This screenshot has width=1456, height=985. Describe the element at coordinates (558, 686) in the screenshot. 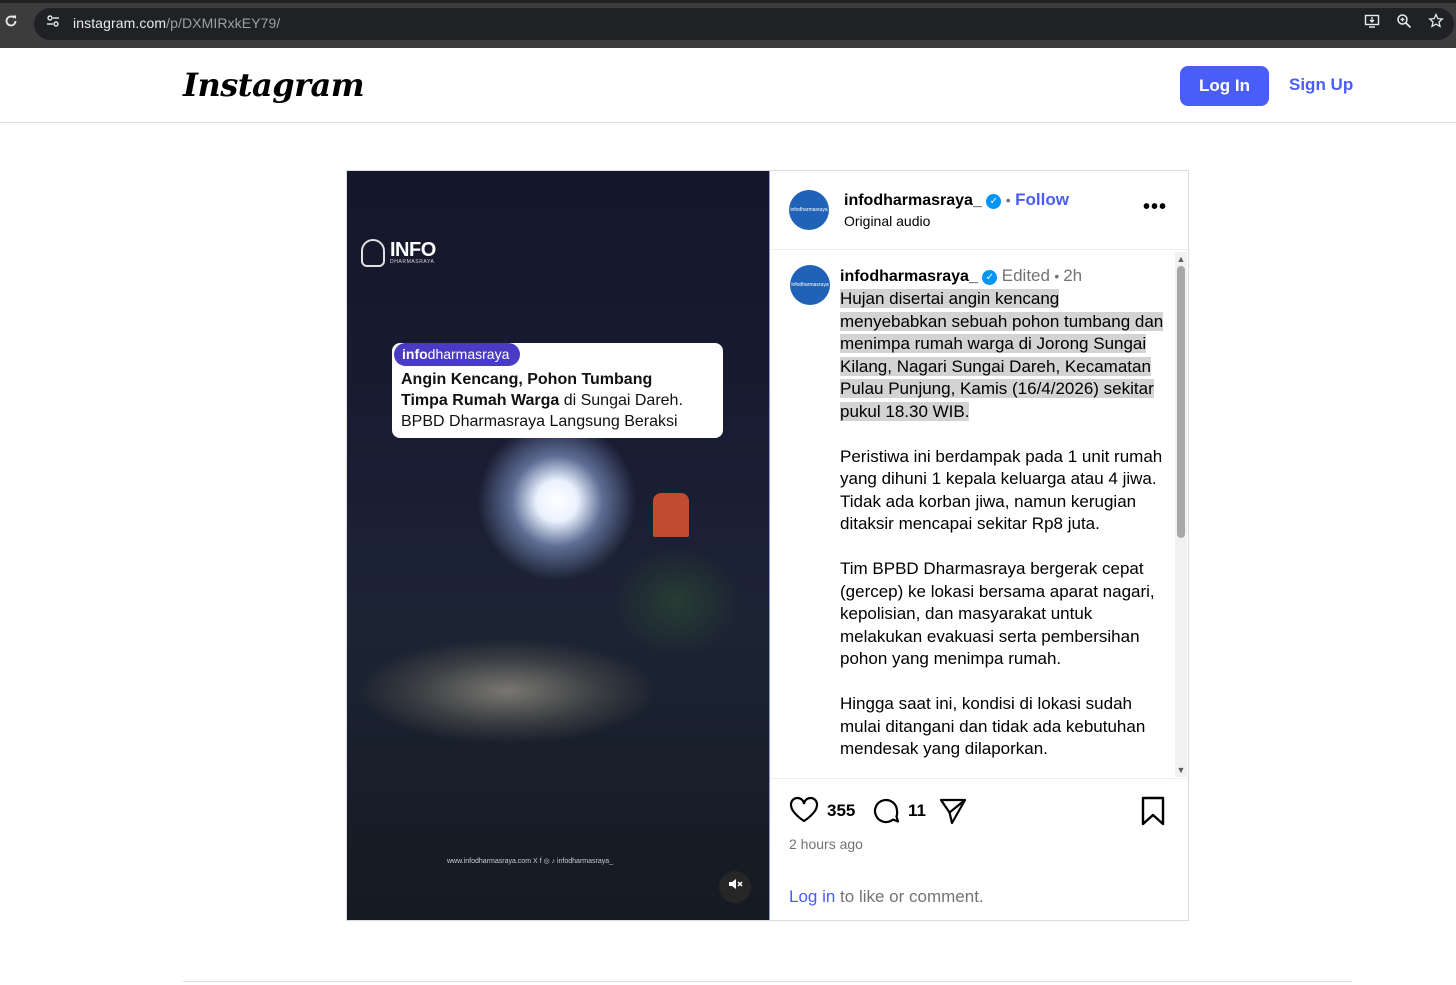

I see `video-fallen-tree` at that location.